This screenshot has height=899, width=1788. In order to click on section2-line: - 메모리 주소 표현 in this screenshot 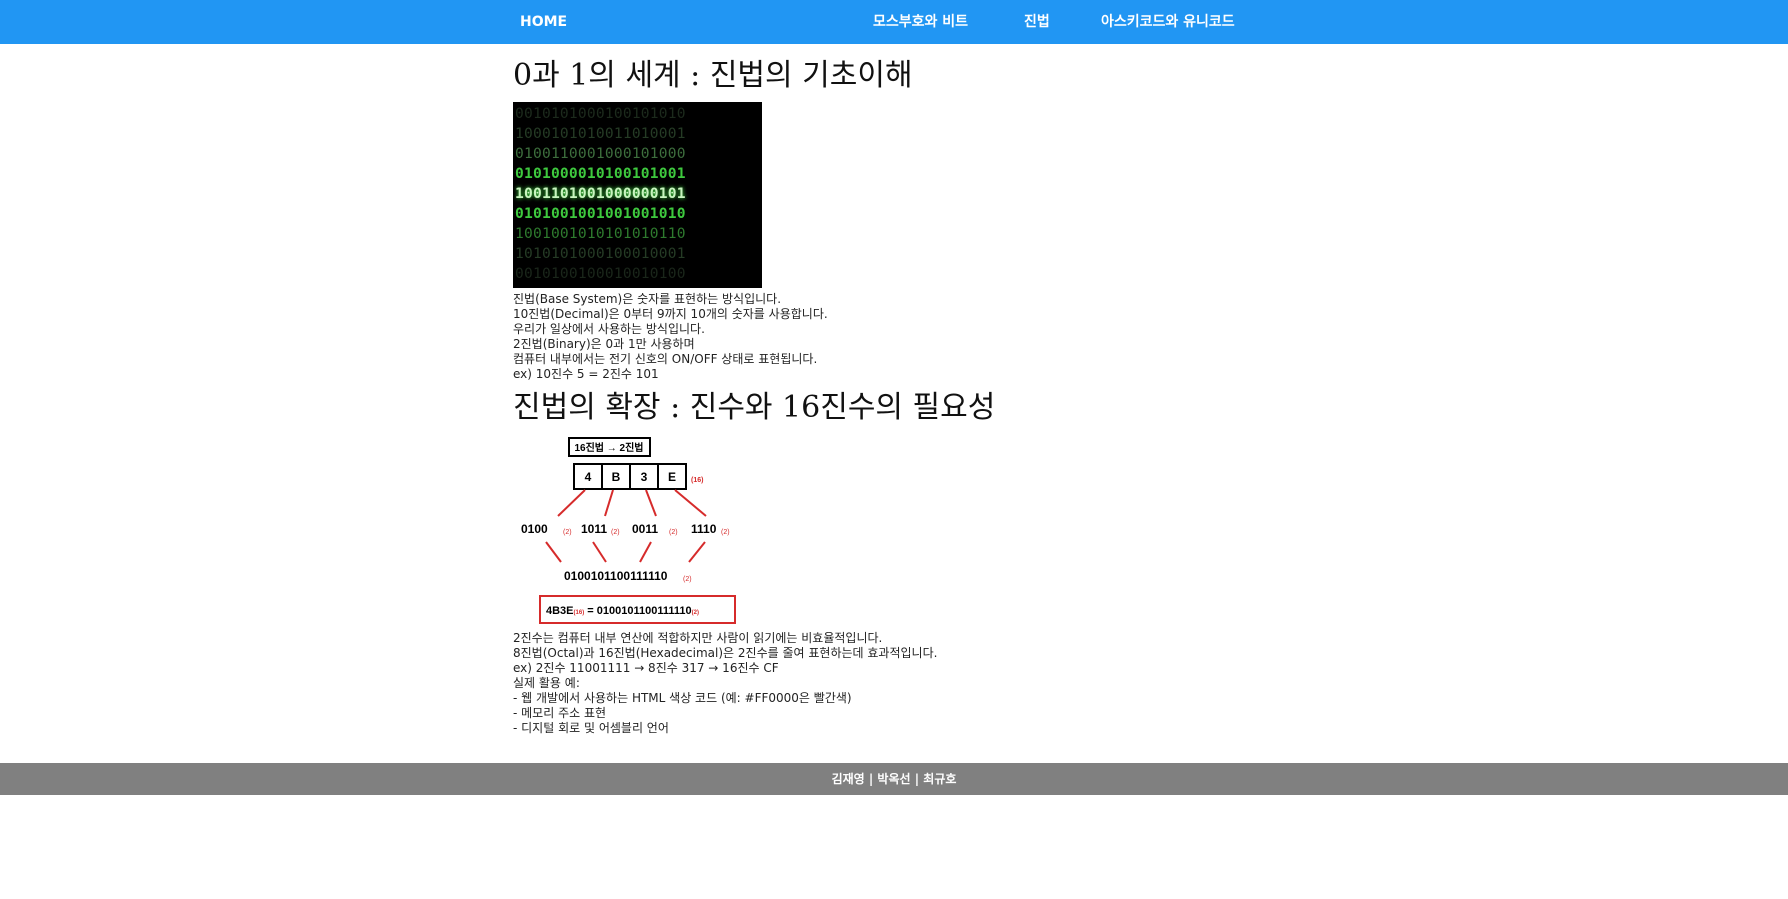, I will do `click(560, 713)`.